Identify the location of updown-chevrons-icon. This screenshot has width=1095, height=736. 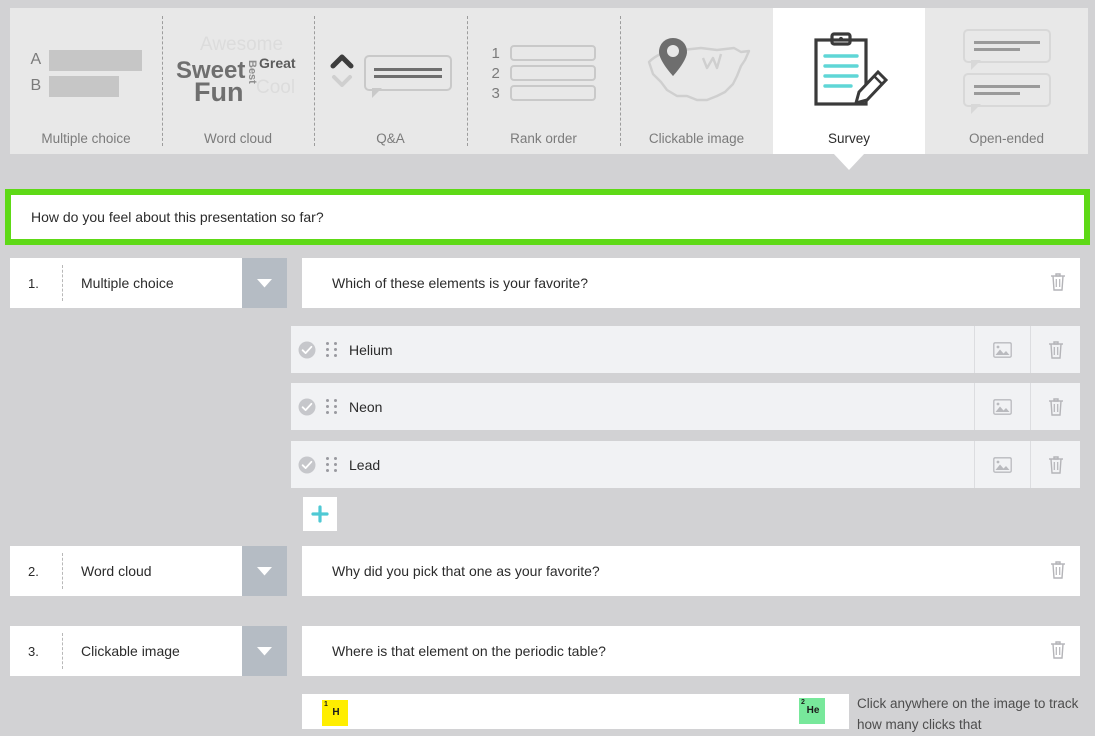
(341, 70).